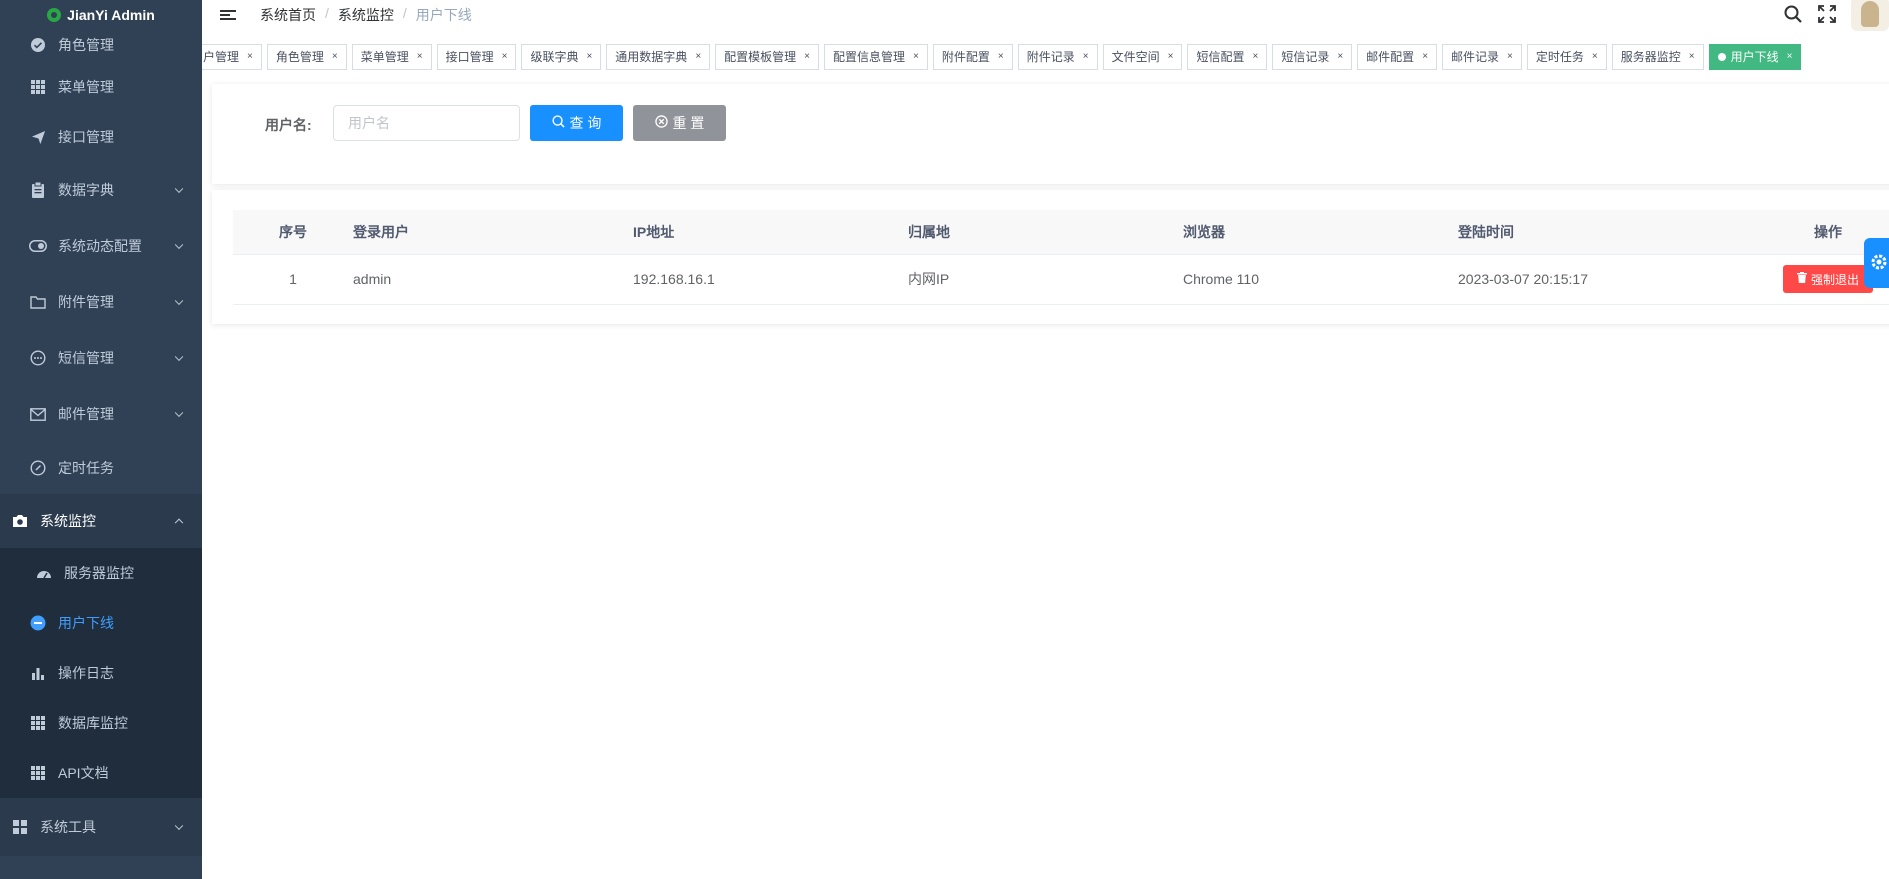 Image resolution: width=1889 pixels, height=879 pixels. What do you see at coordinates (228, 15) in the screenshot?
I see `hamburger-icon` at bounding box center [228, 15].